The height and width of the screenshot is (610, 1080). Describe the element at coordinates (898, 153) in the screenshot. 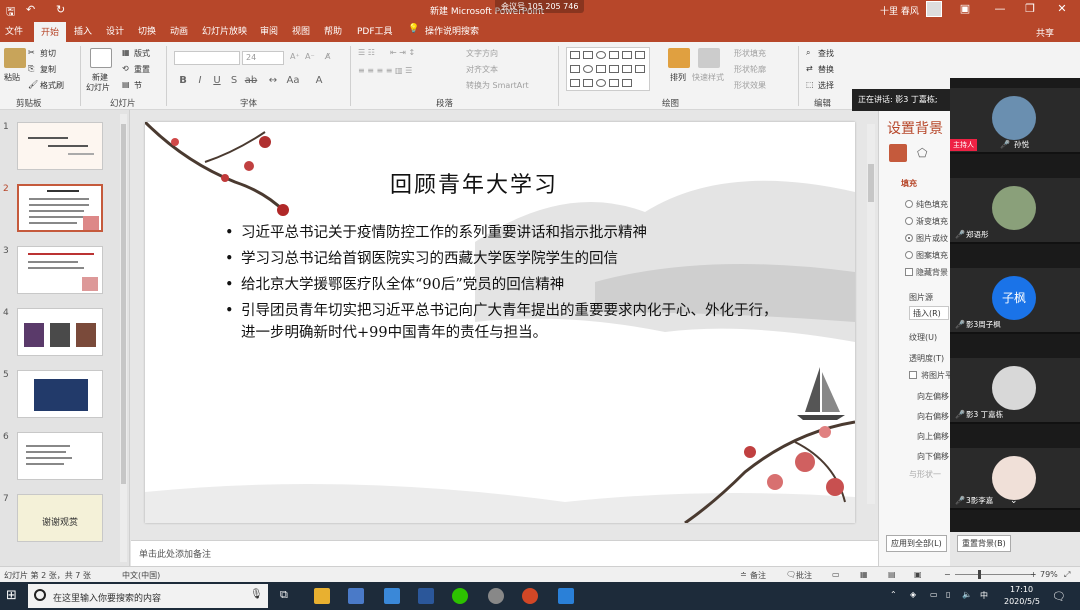

I see `fill-category-icon` at that location.